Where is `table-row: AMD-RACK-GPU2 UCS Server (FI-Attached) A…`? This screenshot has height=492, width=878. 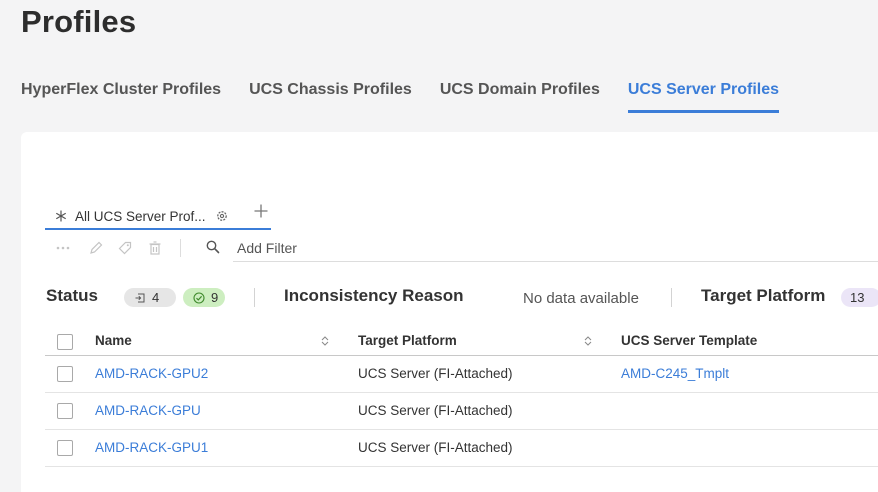
table-row: AMD-RACK-GPU2 UCS Server (FI-Attached) A… is located at coordinates (461, 374).